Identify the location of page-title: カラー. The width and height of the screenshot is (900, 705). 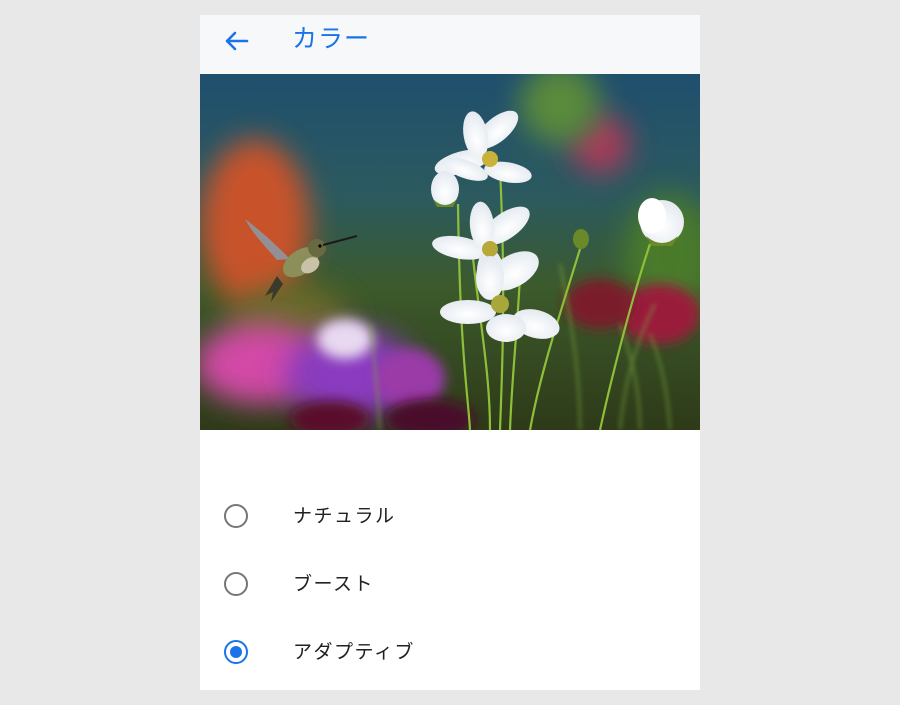
(331, 38).